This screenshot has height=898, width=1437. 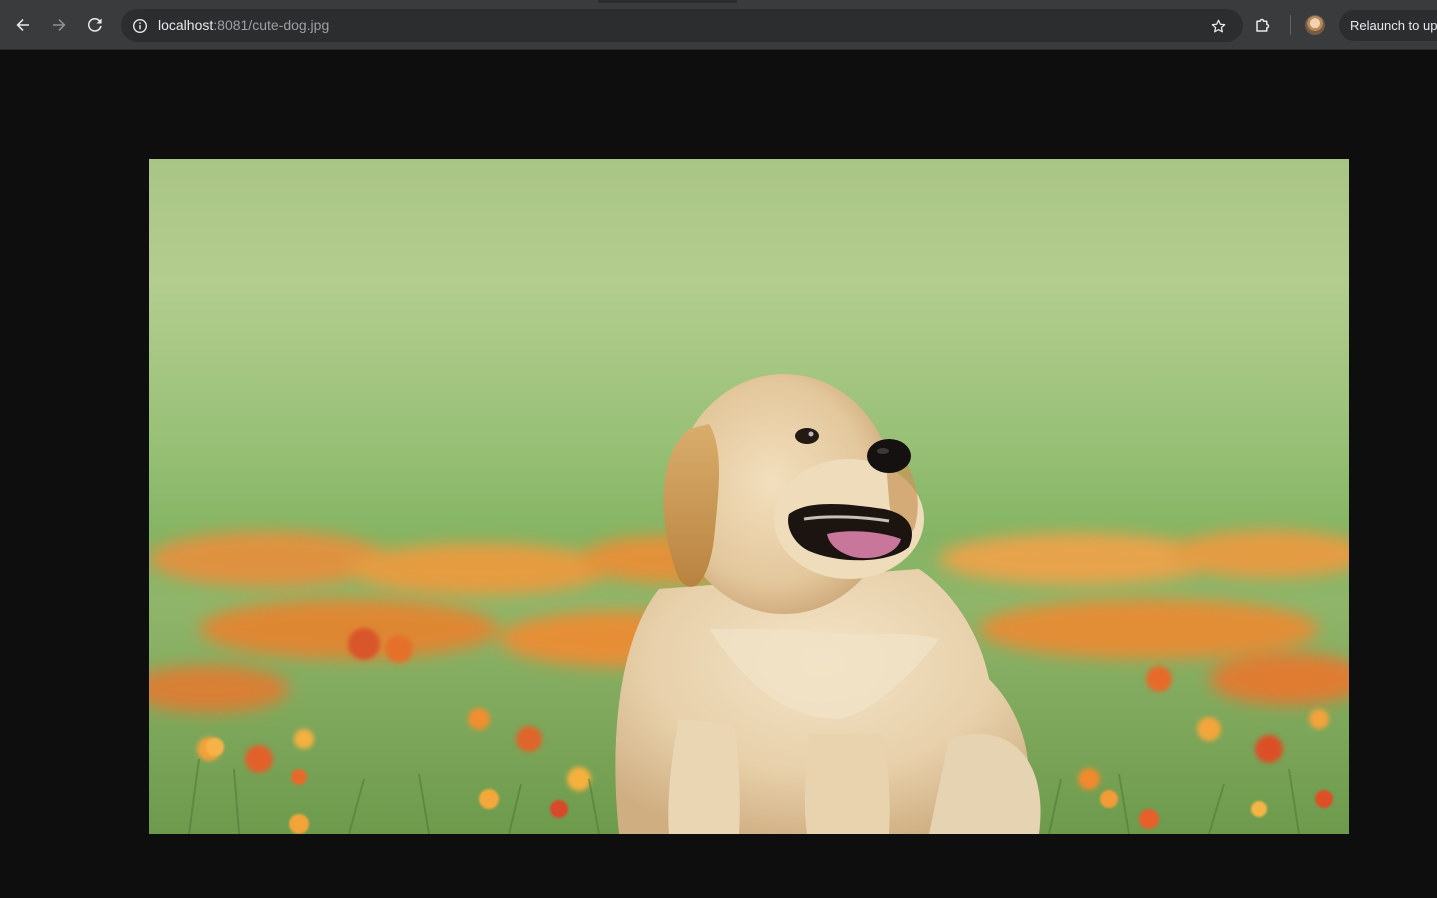 I want to click on info-circle-icon, so click(x=140, y=26).